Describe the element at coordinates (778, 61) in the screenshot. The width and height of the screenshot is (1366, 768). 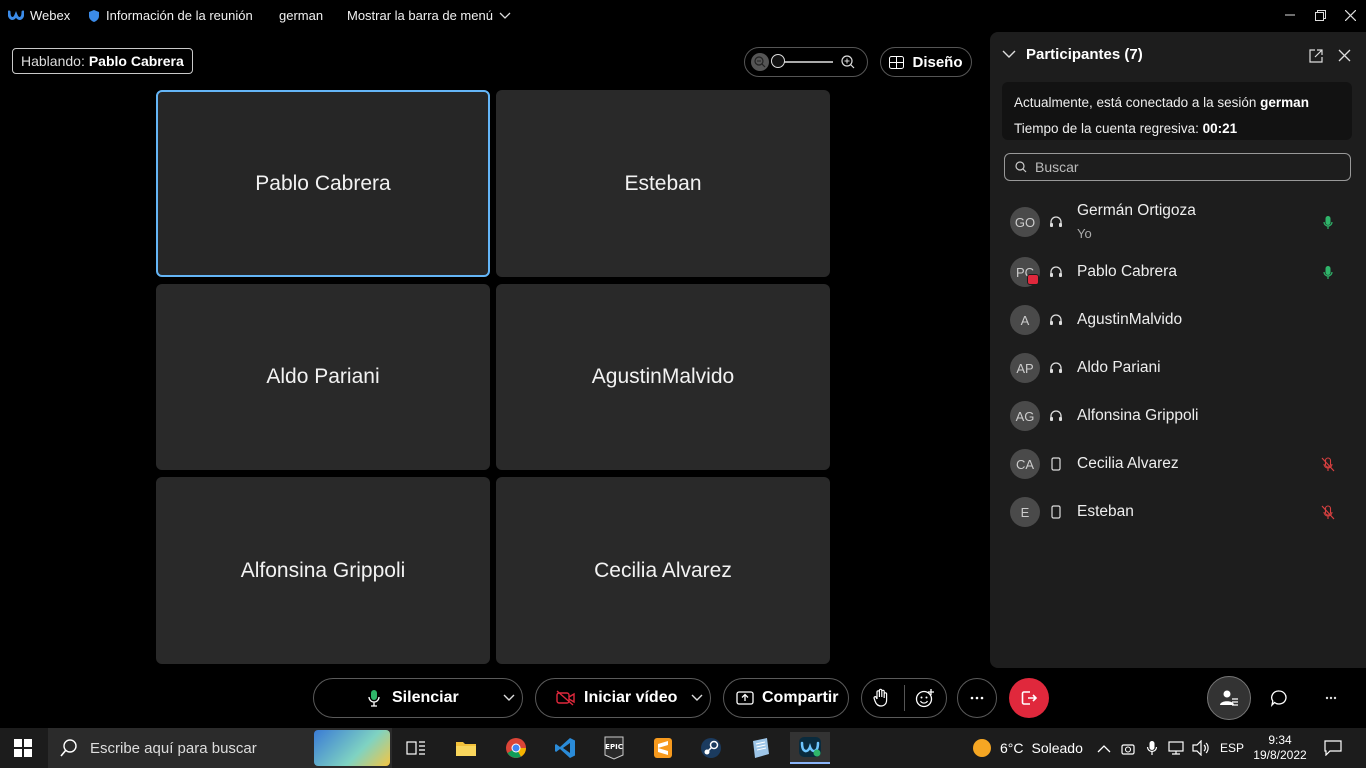
I see `zoom-slider-thumb` at that location.